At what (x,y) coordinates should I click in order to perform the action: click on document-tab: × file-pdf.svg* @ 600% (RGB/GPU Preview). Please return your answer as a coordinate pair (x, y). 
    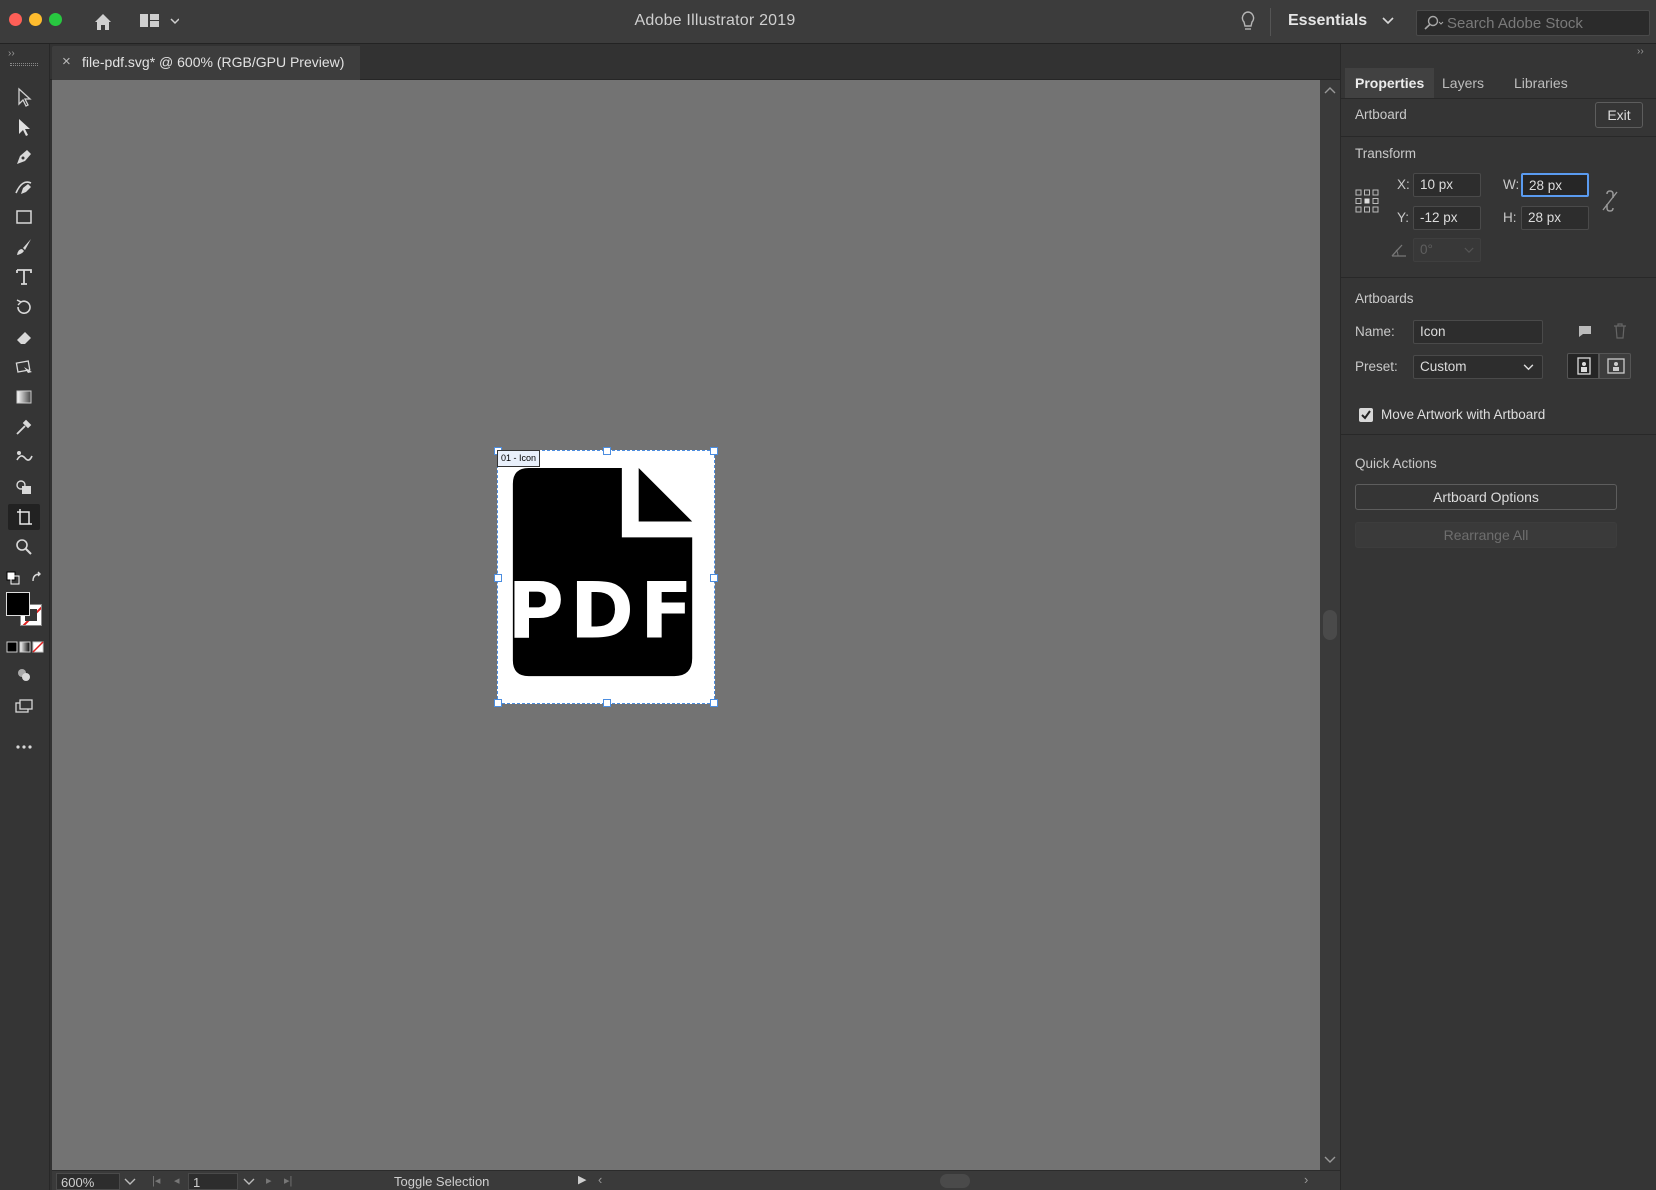
    Looking at the image, I should click on (206, 63).